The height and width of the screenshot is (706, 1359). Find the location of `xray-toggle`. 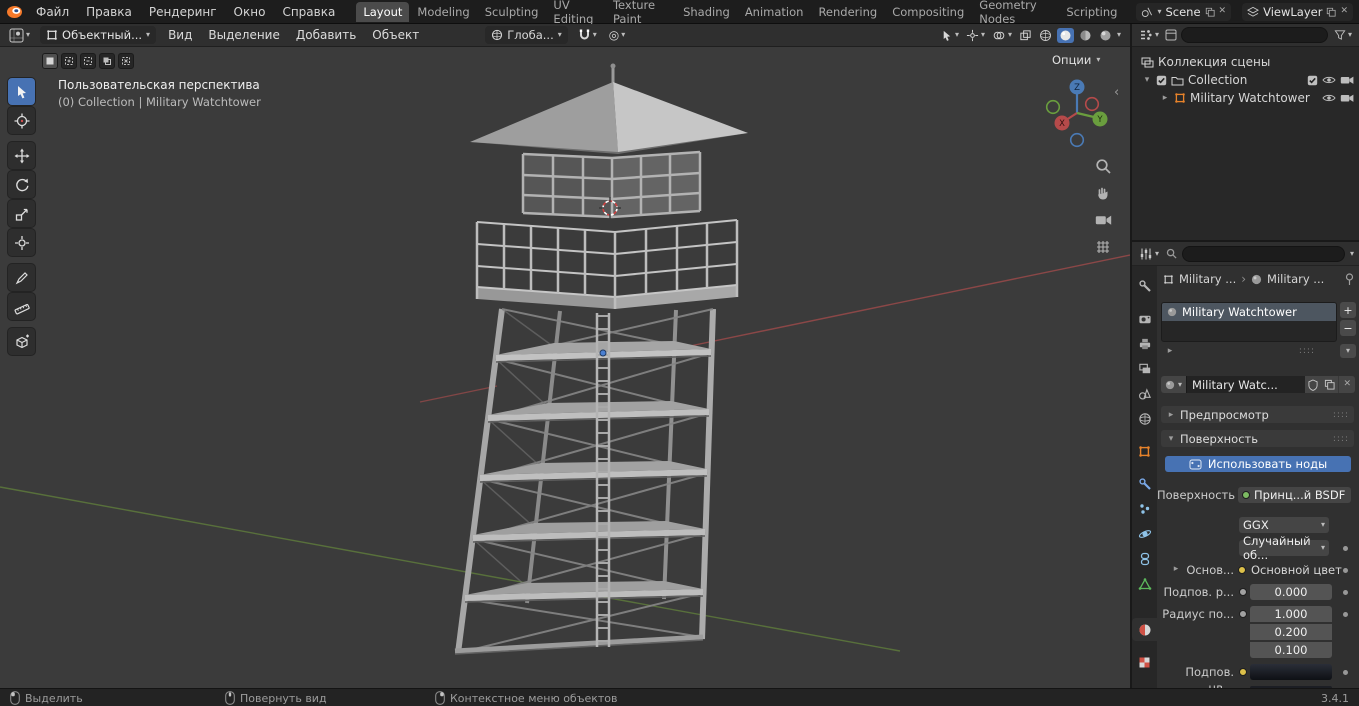

xray-toggle is located at coordinates (1025, 35).